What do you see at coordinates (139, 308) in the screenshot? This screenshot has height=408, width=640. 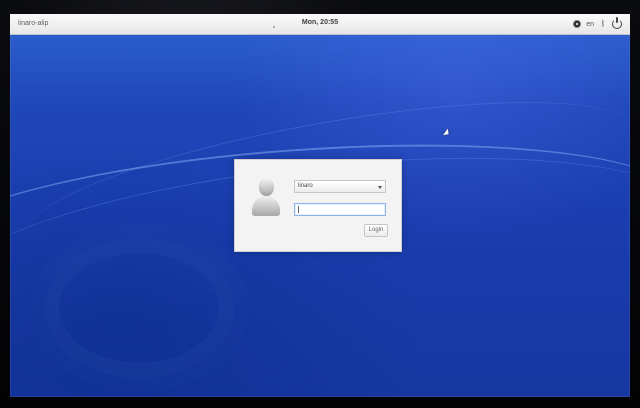 I see `background-ripple` at bounding box center [139, 308].